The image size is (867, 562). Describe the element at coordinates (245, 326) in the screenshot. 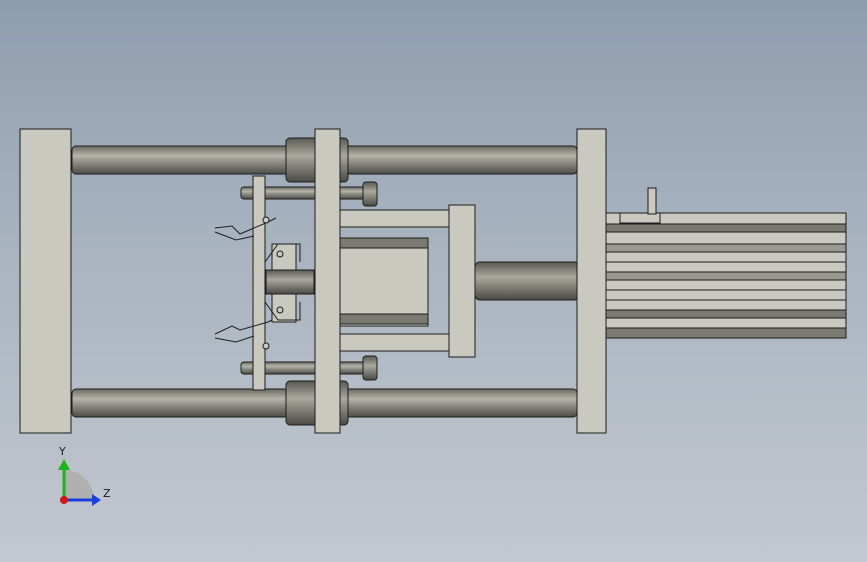

I see `finger-bottom` at that location.